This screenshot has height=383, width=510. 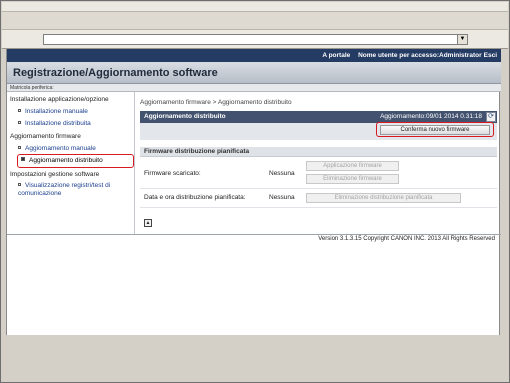 What do you see at coordinates (491, 117) in the screenshot?
I see `refresh-icon: ⟳` at bounding box center [491, 117].